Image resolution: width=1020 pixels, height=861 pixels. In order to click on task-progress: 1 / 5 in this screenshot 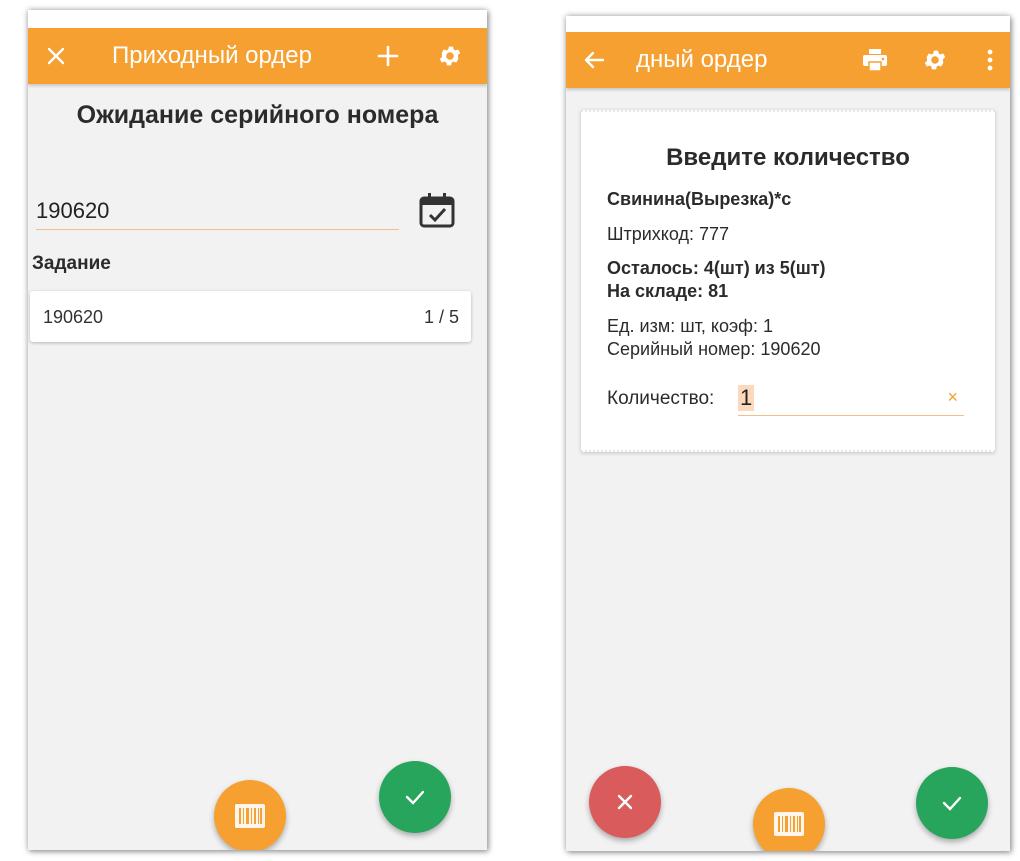, I will do `click(441, 317)`.